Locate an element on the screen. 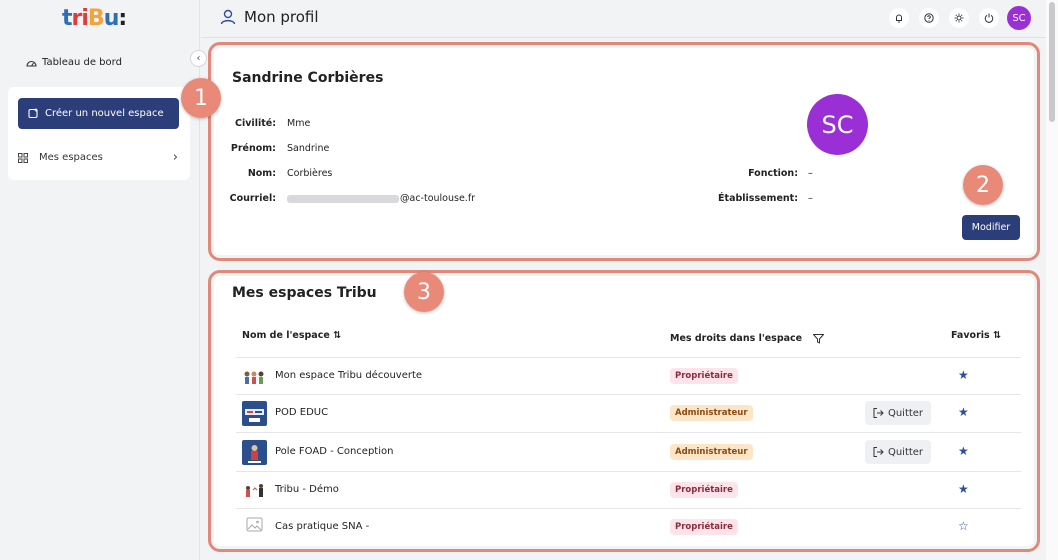  dashboard-label: Tableau de bord is located at coordinates (82, 62).